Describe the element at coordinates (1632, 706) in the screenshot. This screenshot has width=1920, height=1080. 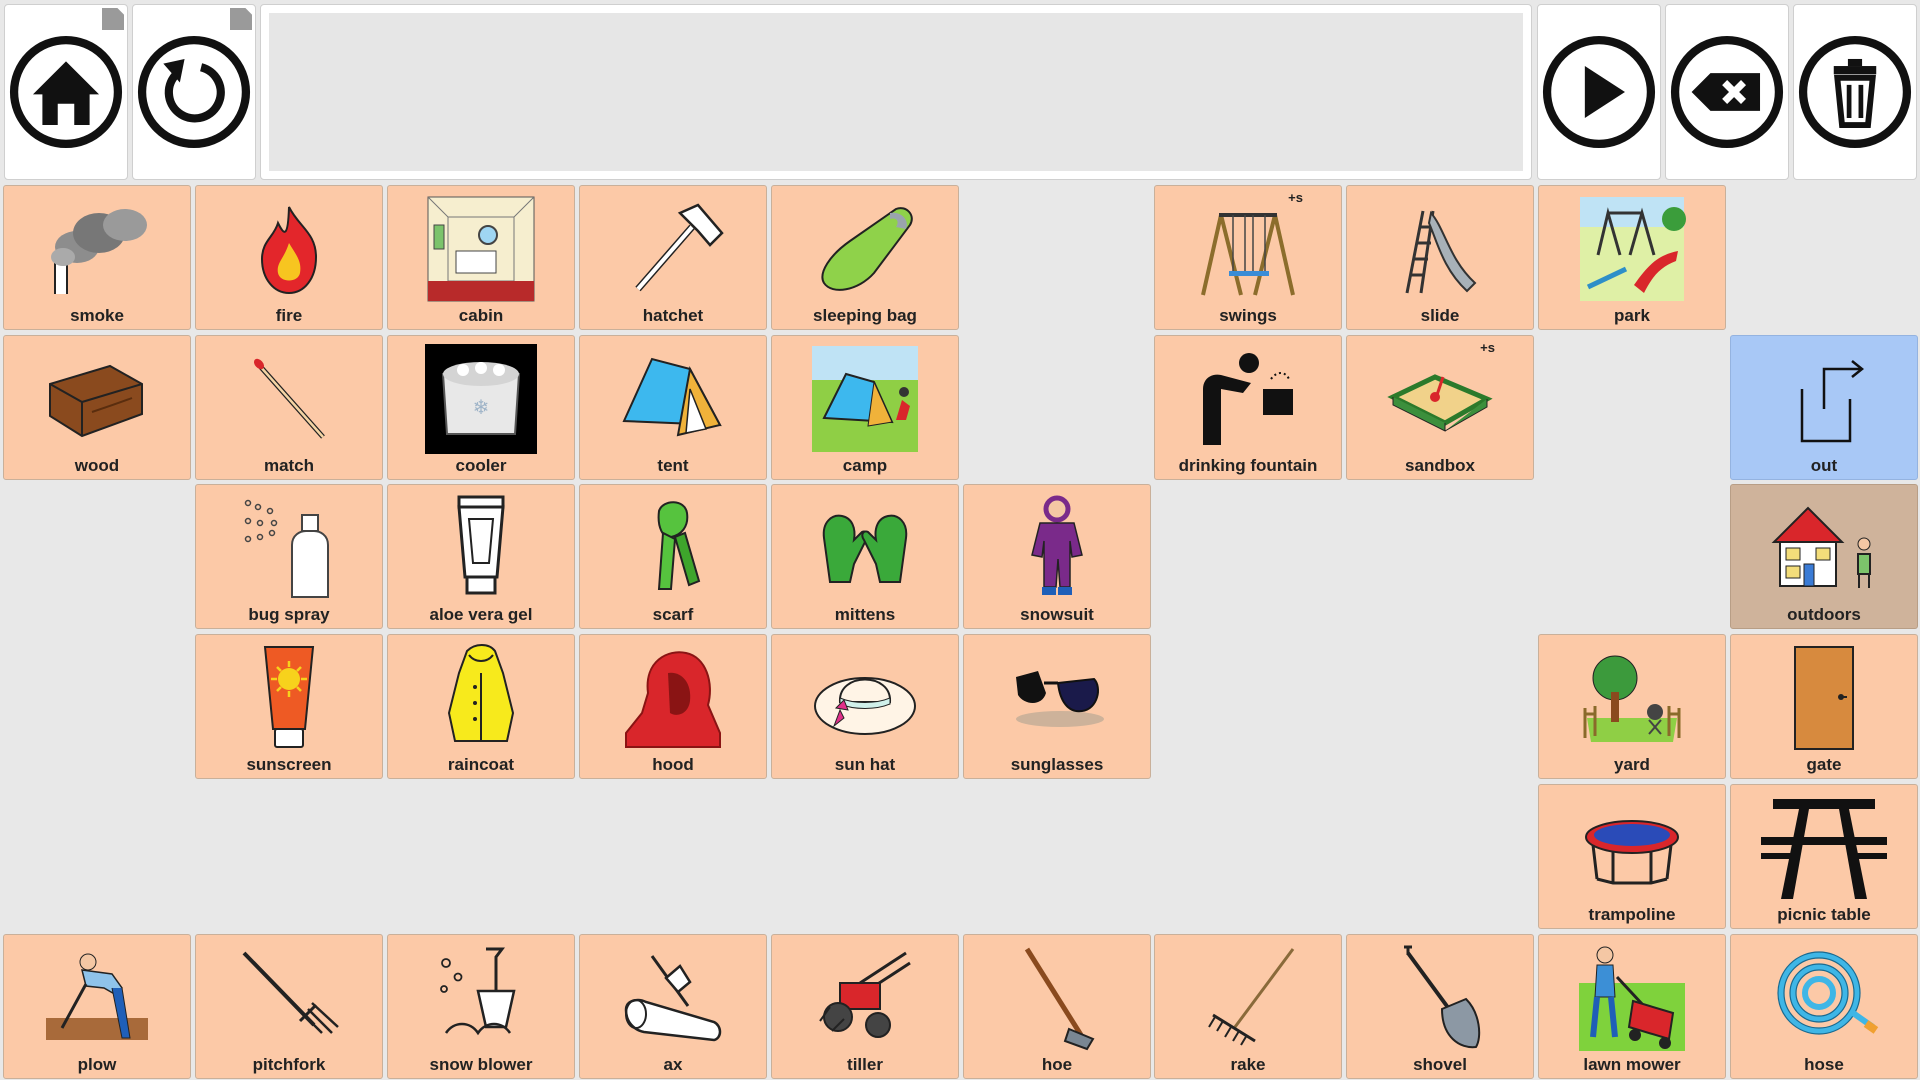
I see `cell-yard: yard` at that location.